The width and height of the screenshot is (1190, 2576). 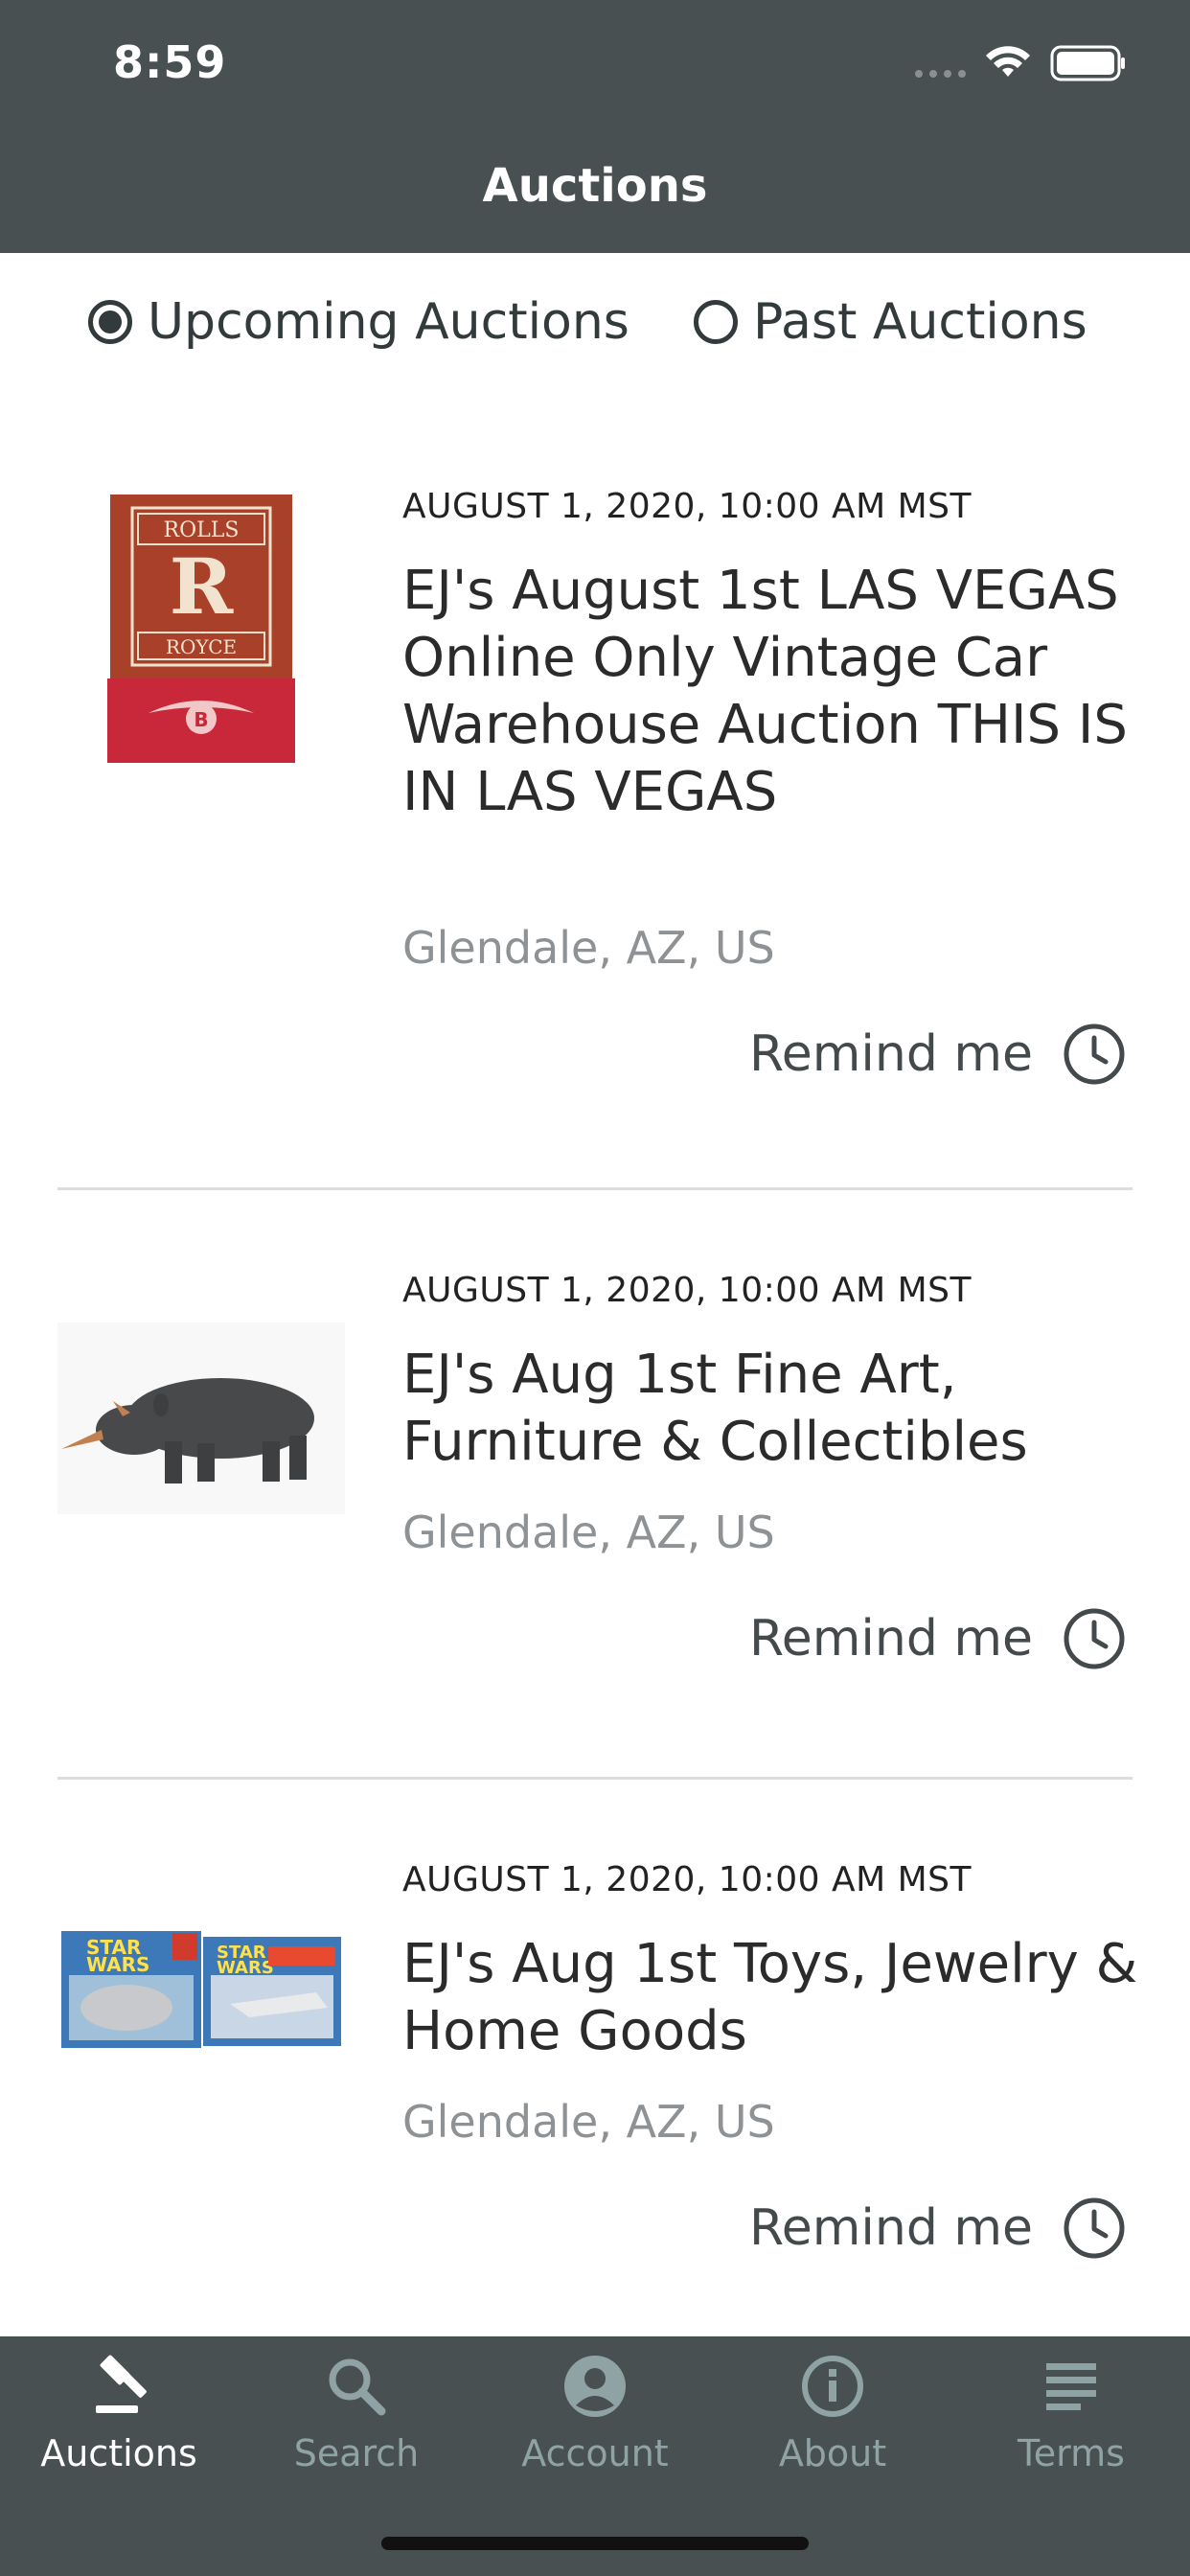 I want to click on auction-title: EJ's Aug 1st Toys, Jewelry & Home Goods, so click(x=776, y=1998).